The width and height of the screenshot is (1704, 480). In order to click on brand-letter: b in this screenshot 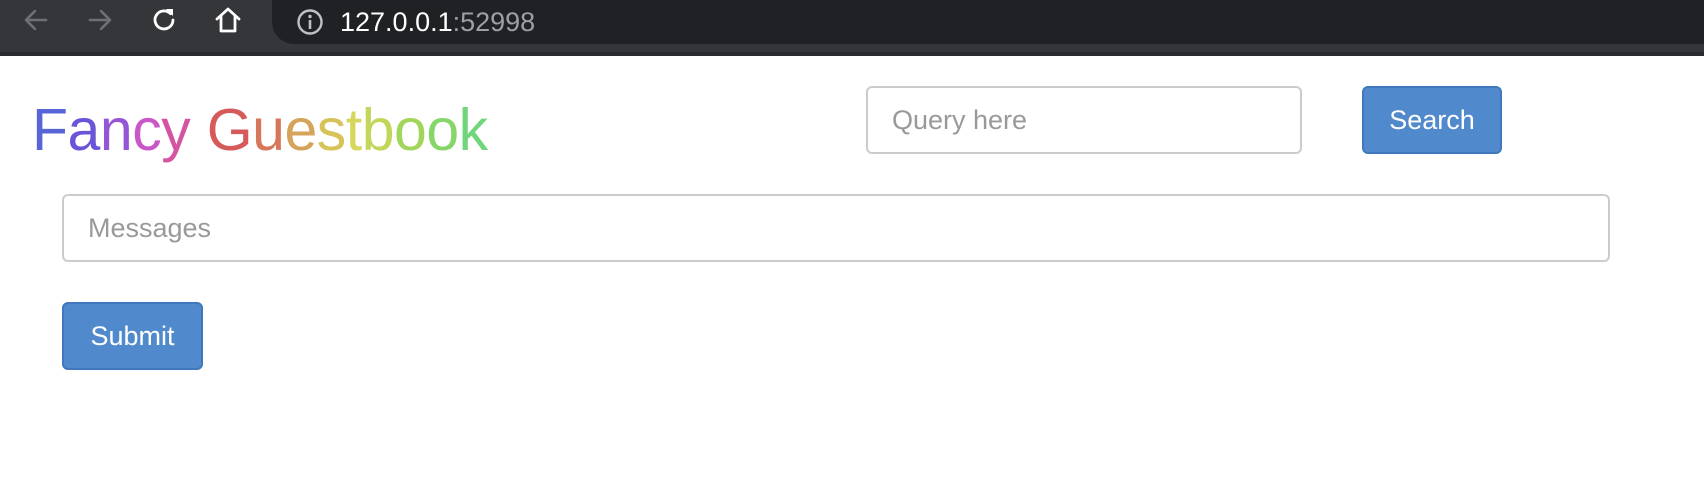, I will do `click(378, 130)`.